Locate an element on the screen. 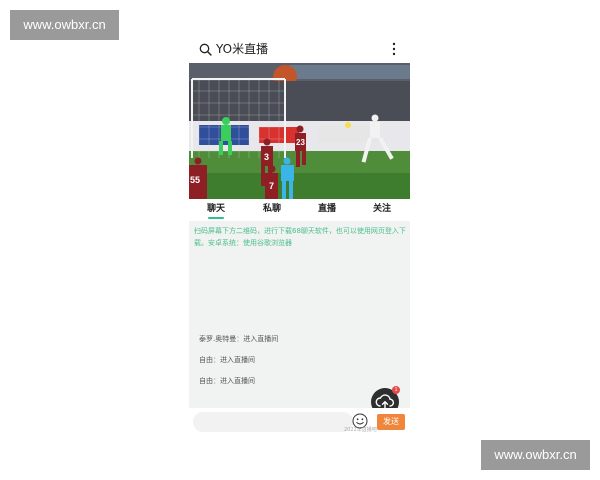  jersey-number: 3 is located at coordinates (266, 157).